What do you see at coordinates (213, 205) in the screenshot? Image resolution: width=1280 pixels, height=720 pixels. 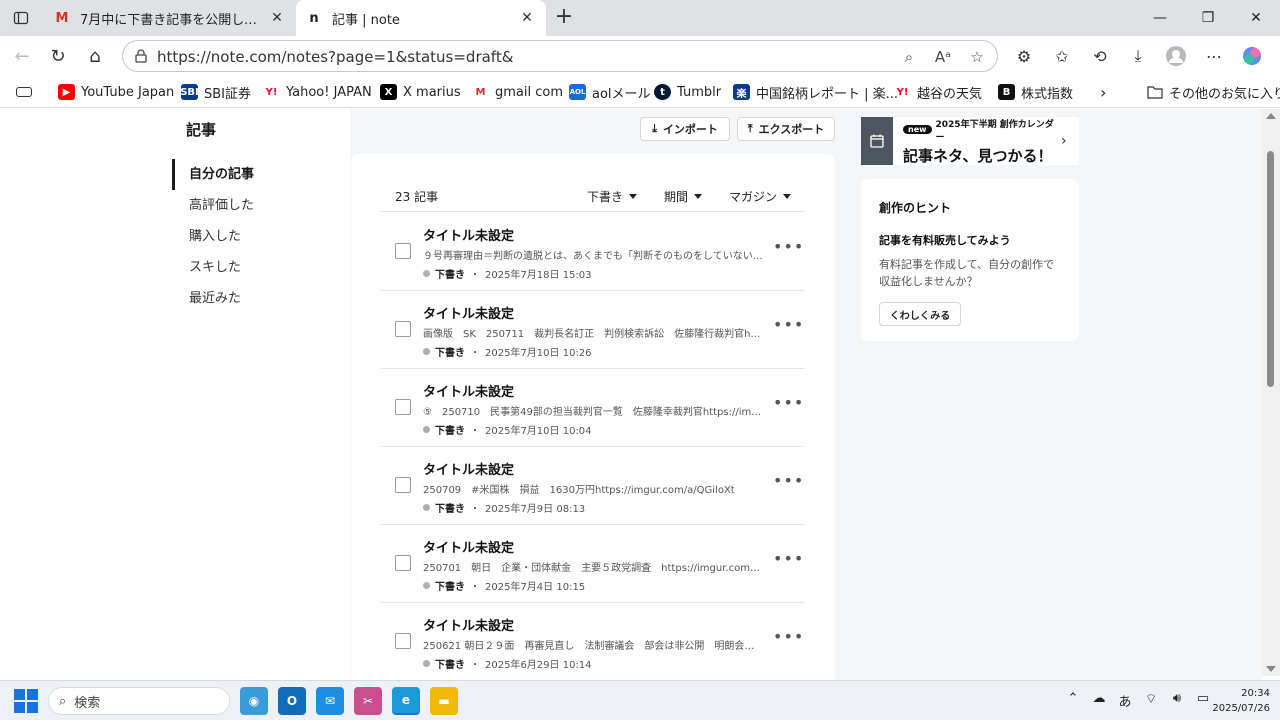 I see `nav-liked: 高評価した` at bounding box center [213, 205].